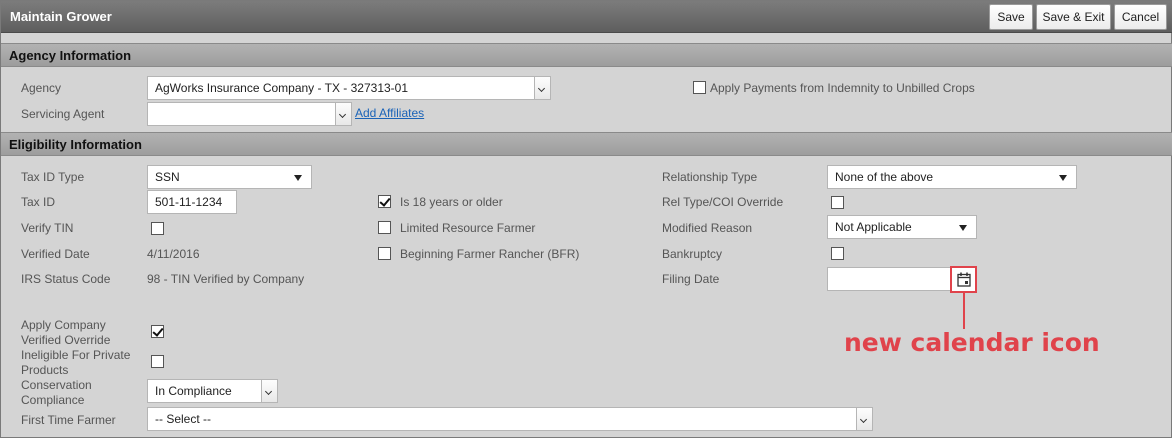 The image size is (1172, 438). Describe the element at coordinates (1140, 17) in the screenshot. I see `cancel-button: Cancel` at that location.